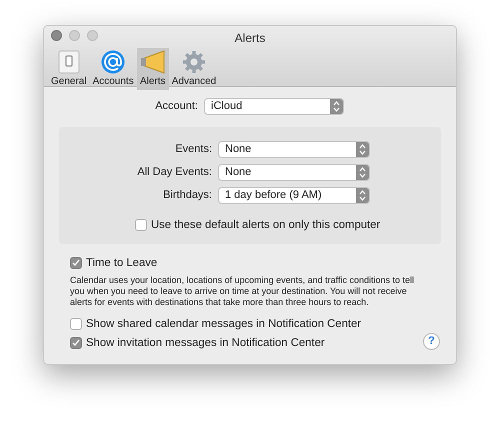  Describe the element at coordinates (250, 38) in the screenshot. I see `window-title: Alerts` at that location.